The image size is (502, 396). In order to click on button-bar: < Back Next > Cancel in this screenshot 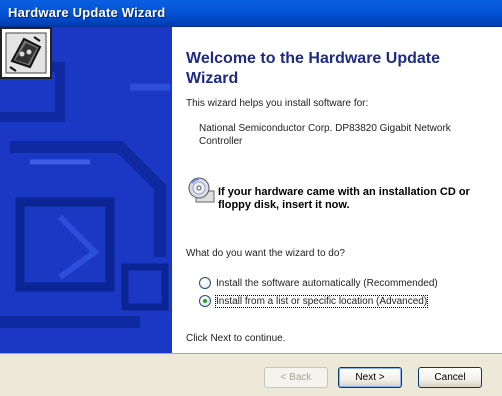, I will do `click(251, 374)`.